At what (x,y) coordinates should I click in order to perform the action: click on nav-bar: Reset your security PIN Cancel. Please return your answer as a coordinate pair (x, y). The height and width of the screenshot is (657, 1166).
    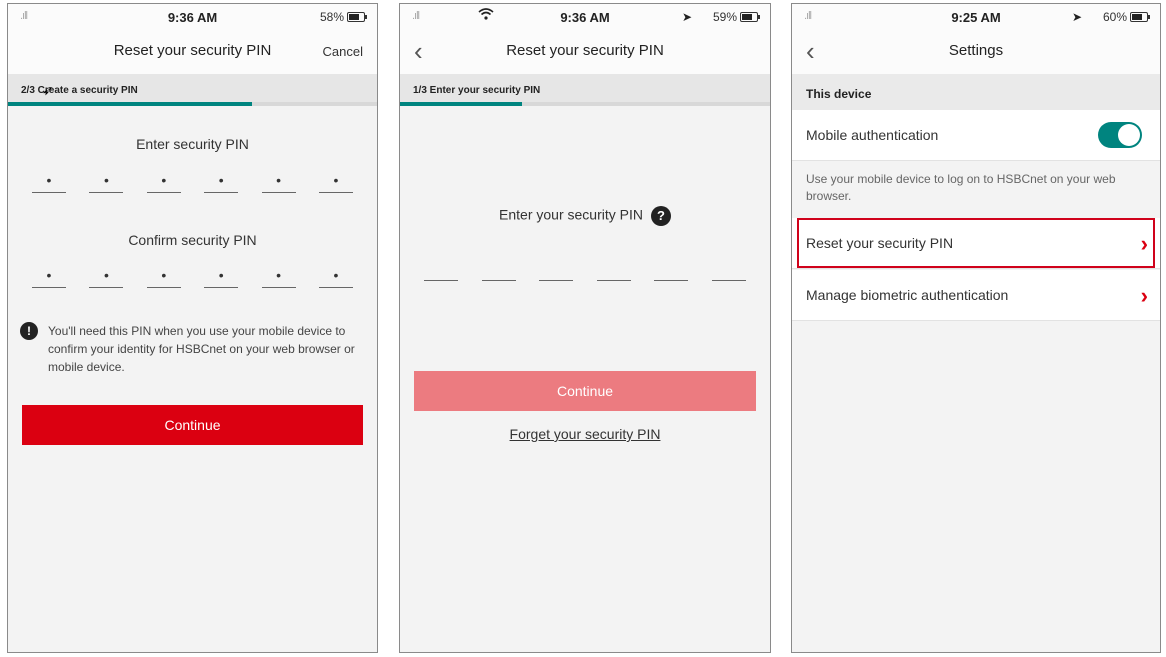
    Looking at the image, I should click on (192, 52).